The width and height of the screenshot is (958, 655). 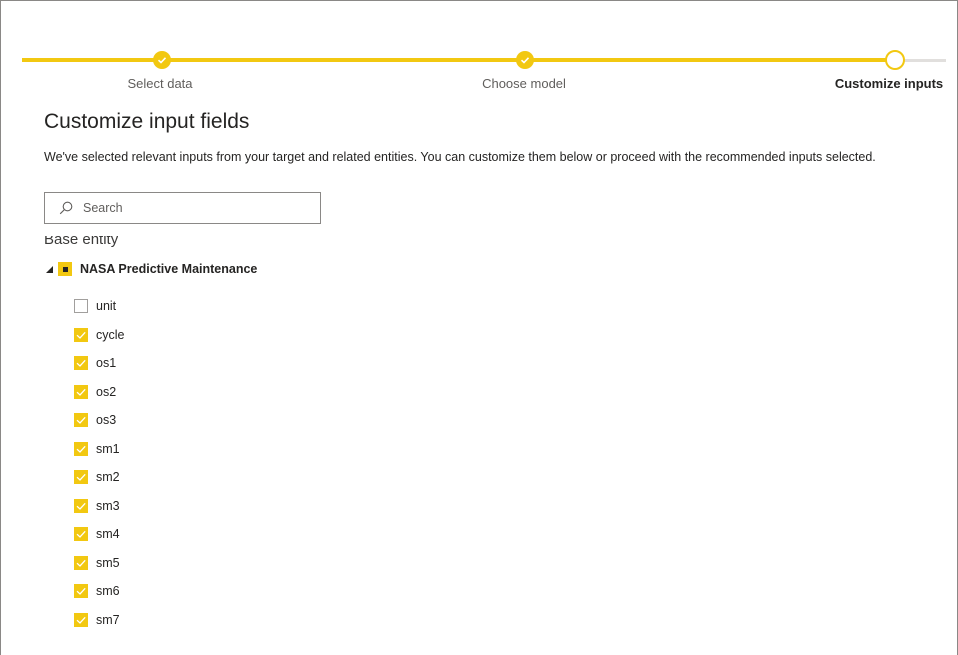 I want to click on field-row-sm2: sm2, so click(x=99, y=477).